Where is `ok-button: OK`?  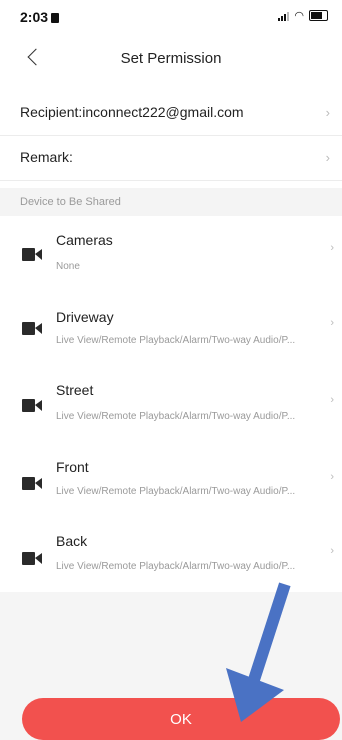 ok-button: OK is located at coordinates (181, 719).